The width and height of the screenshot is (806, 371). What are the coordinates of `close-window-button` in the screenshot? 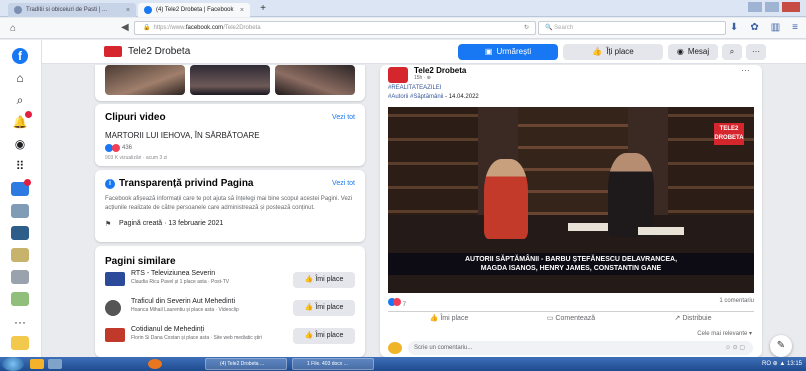 It's located at (791, 7).